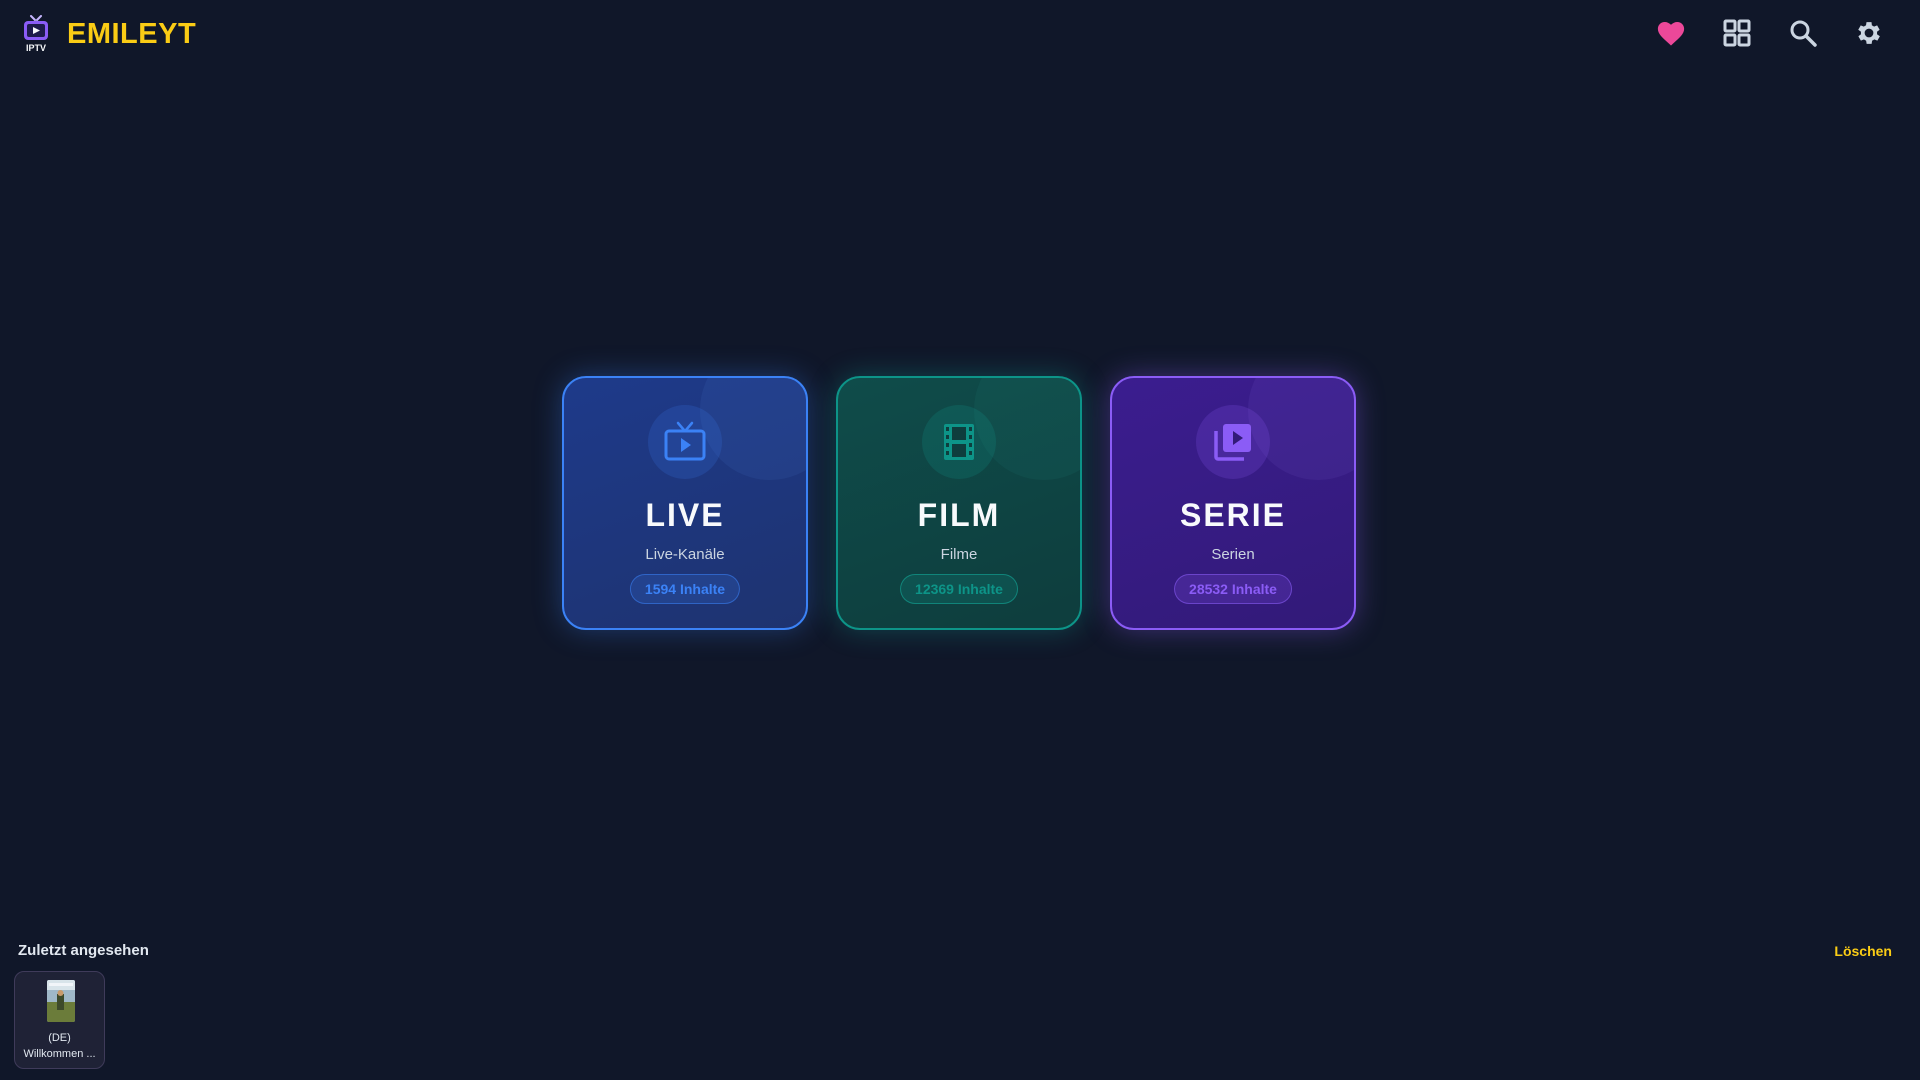  Describe the element at coordinates (960, 35) in the screenshot. I see `header: IPTV EMILEYT` at that location.